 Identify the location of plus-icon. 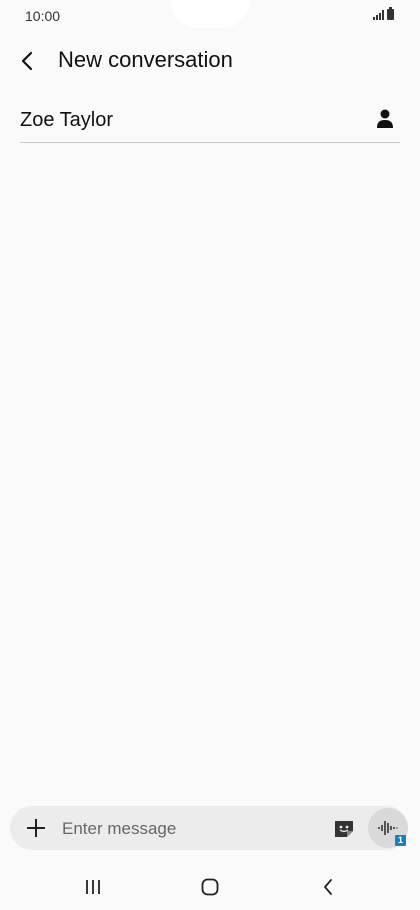
(36, 828).